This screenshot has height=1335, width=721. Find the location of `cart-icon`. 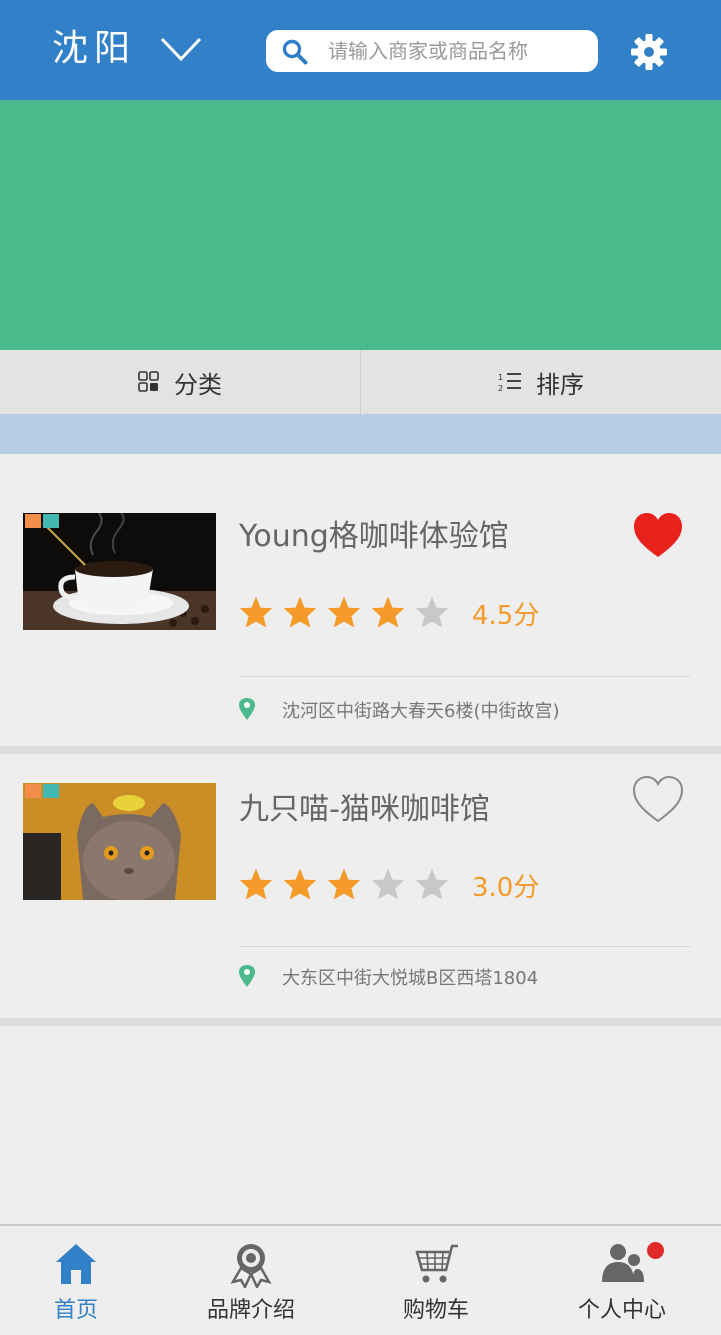

cart-icon is located at coordinates (436, 1263).